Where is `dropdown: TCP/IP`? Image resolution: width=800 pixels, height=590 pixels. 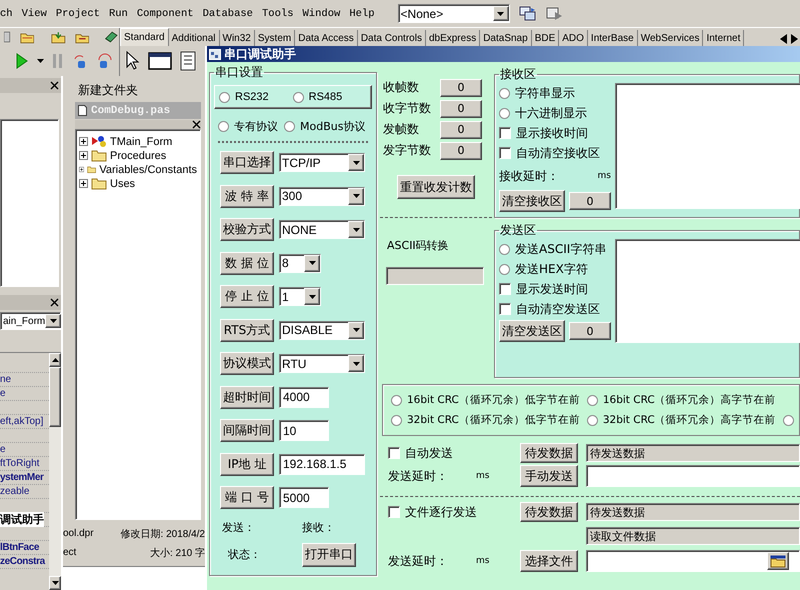 dropdown: TCP/IP is located at coordinates (322, 162).